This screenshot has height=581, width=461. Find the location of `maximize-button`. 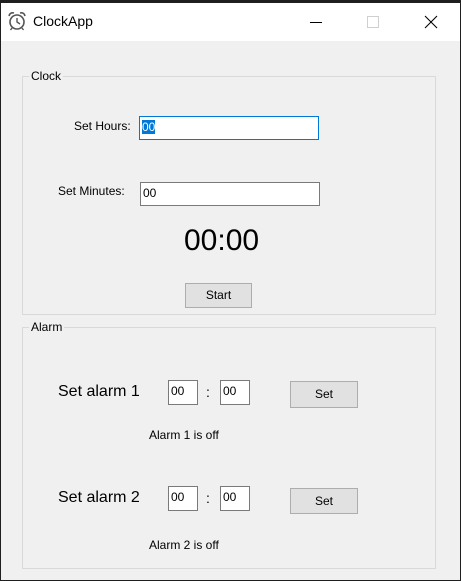

maximize-button is located at coordinates (373, 22).